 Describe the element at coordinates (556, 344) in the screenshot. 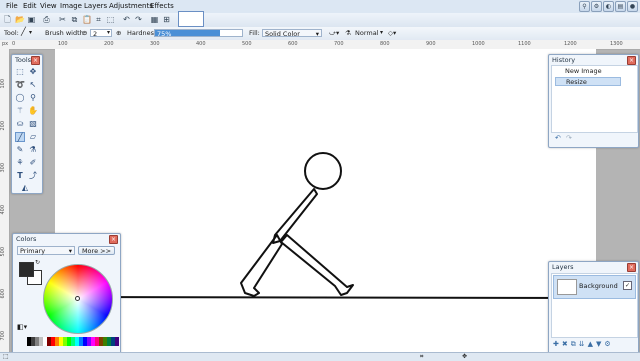

I see `add-layer-icon: ✚` at that location.